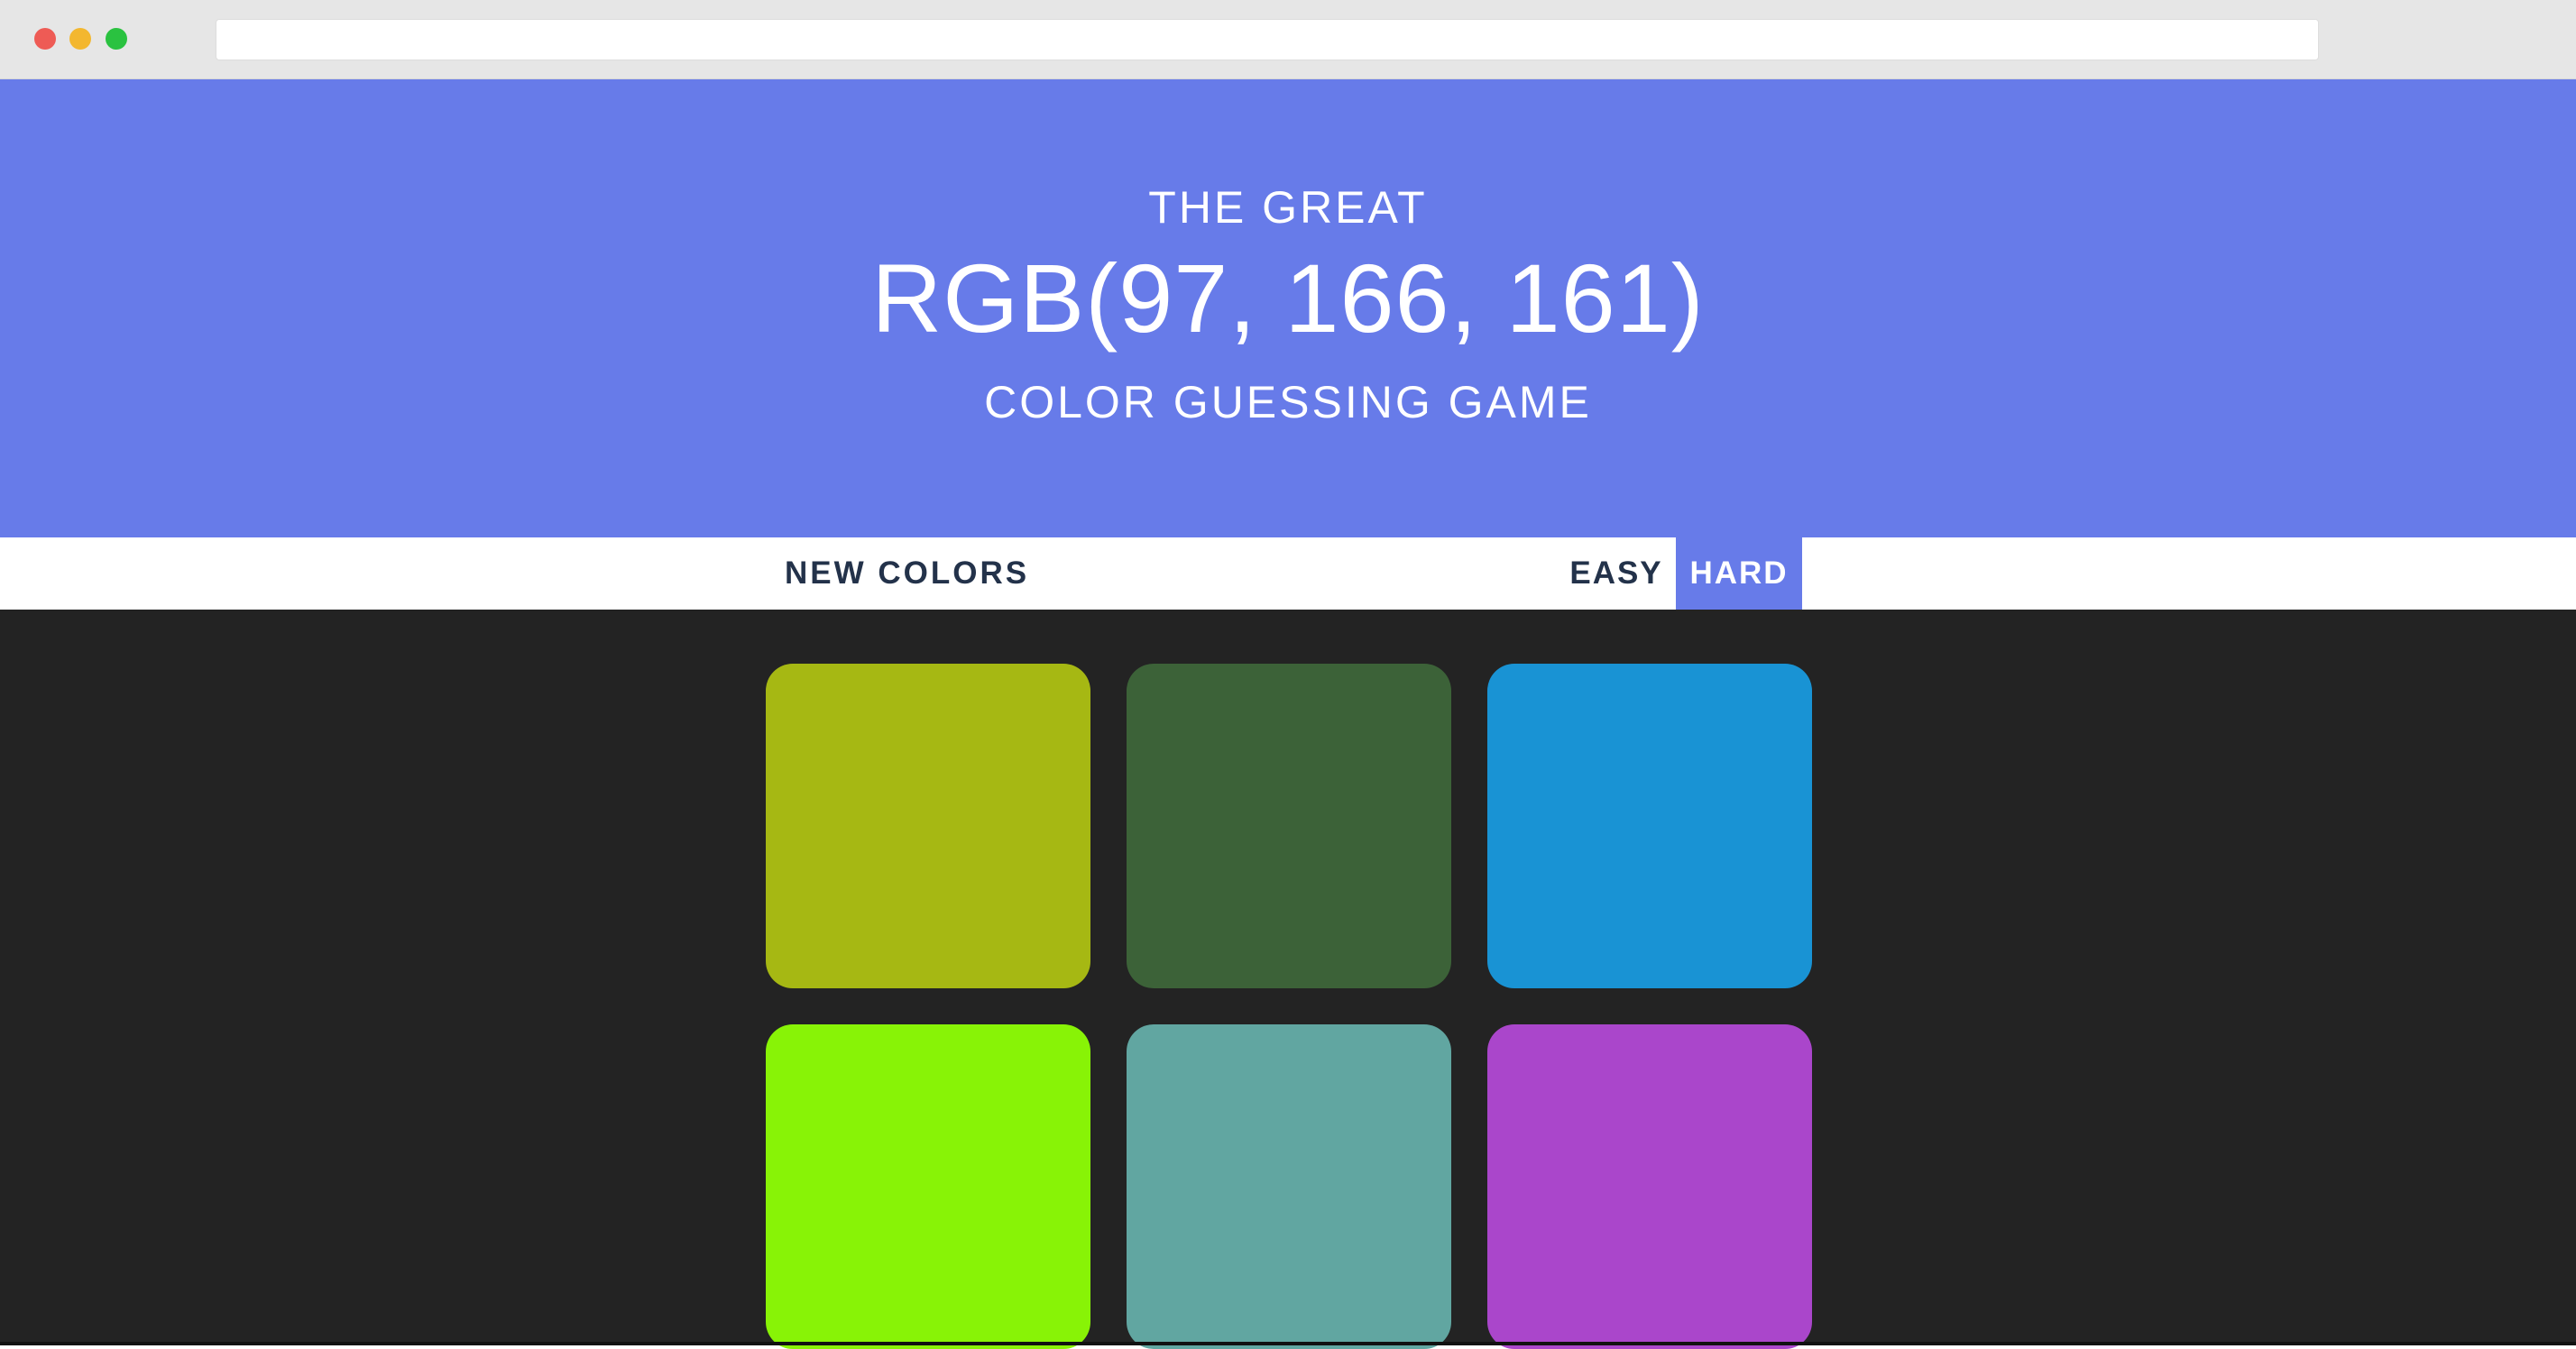 Image resolution: width=2576 pixels, height=1349 pixels. What do you see at coordinates (1288, 298) in the screenshot?
I see `target-color-display: RGB(97, 166, 161)` at bounding box center [1288, 298].